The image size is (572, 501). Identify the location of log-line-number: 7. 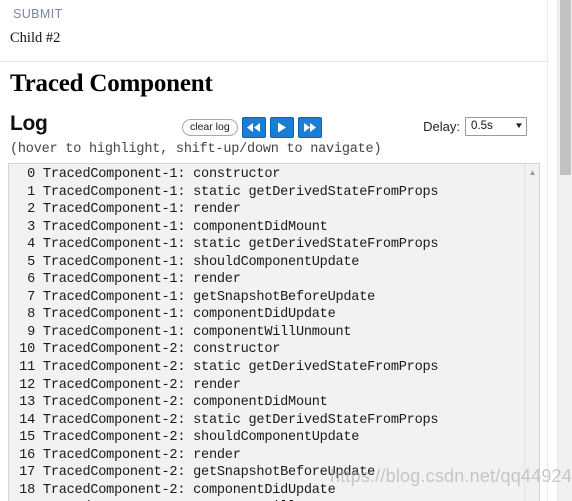
(31, 297).